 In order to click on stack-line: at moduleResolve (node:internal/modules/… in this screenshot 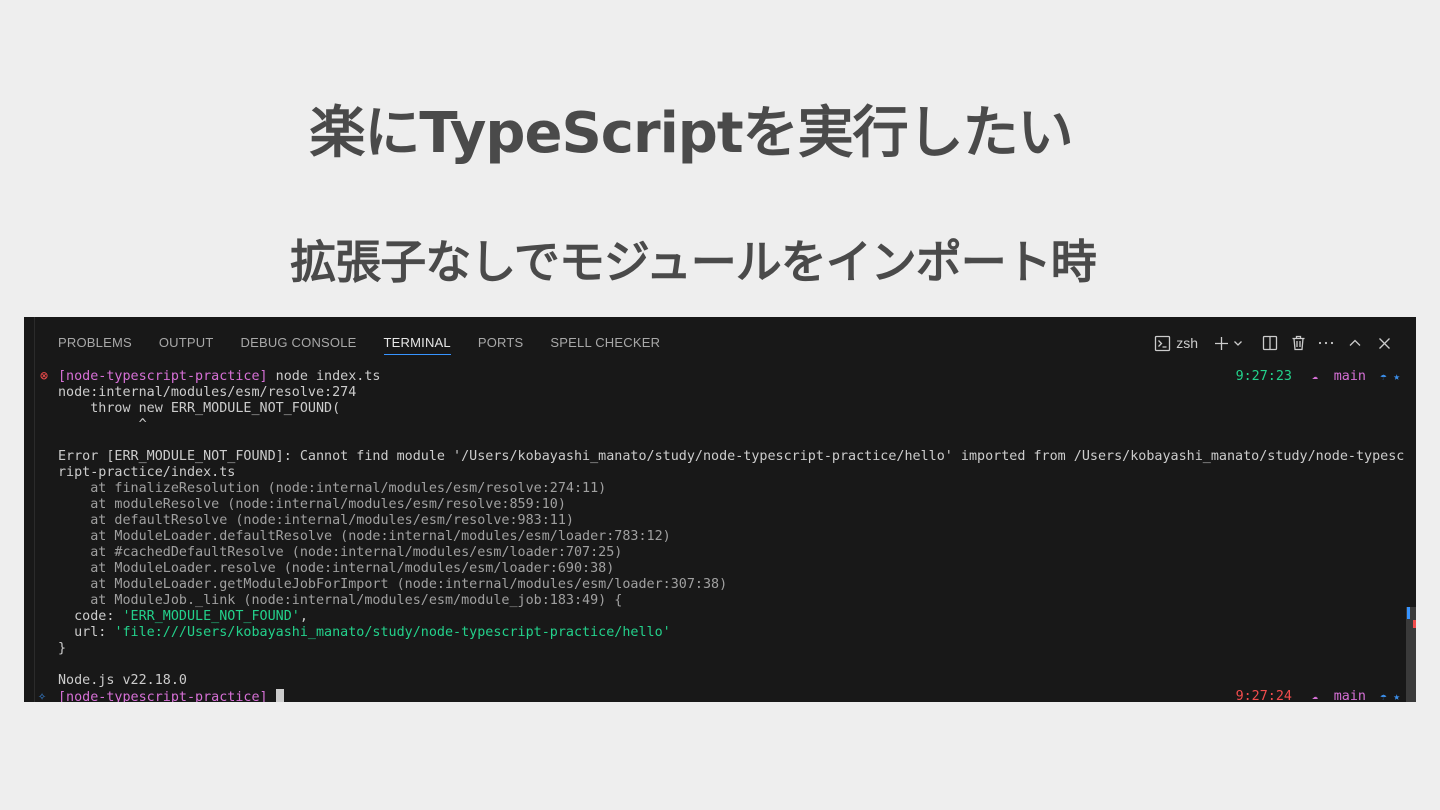, I will do `click(312, 504)`.